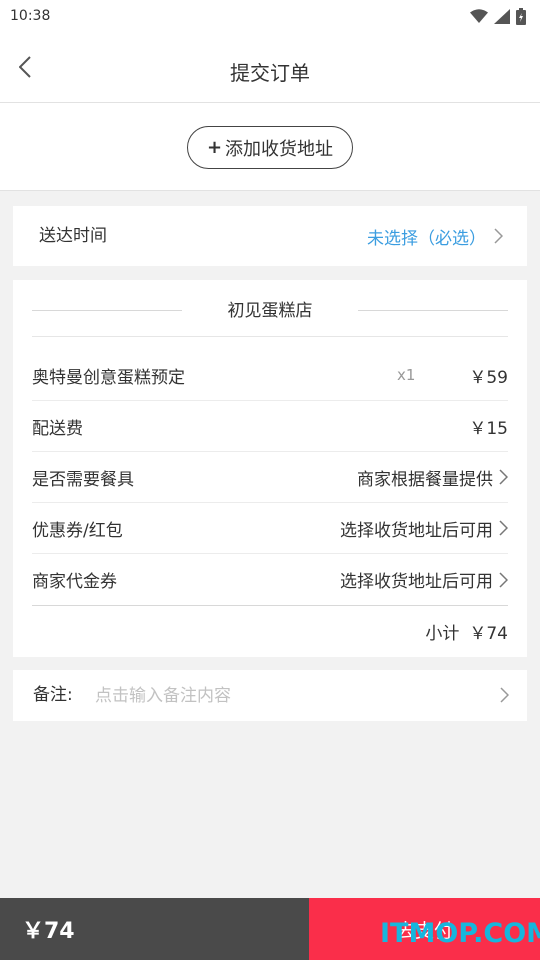 This screenshot has width=540, height=960. What do you see at coordinates (270, 631) in the screenshot?
I see `subtotal: 小计 ￥74` at bounding box center [270, 631].